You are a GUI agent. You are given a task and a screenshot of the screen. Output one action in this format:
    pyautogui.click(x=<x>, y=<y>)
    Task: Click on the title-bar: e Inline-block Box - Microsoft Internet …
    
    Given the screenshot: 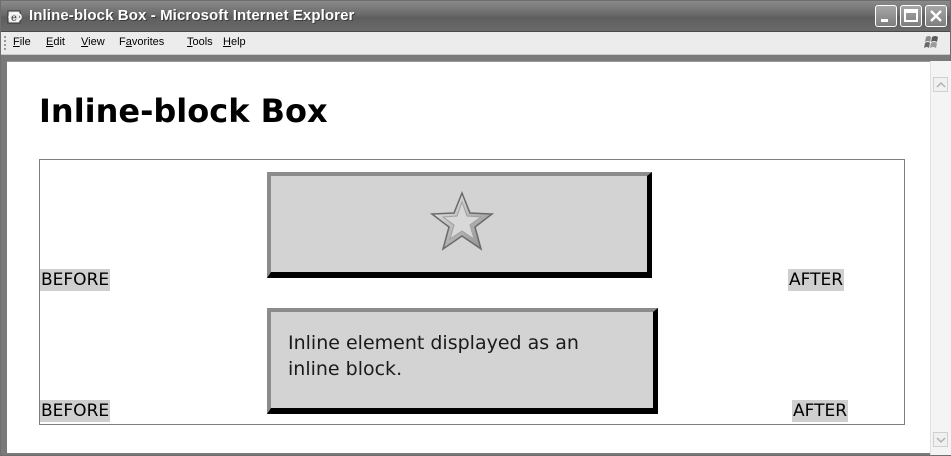 What is the action you would take?
    pyautogui.click(x=475, y=16)
    